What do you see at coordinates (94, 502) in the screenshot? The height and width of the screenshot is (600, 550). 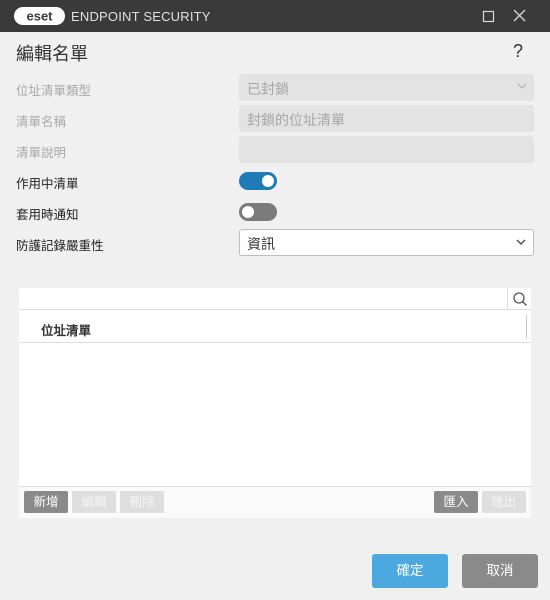 I see `edit-button: 編輯` at bounding box center [94, 502].